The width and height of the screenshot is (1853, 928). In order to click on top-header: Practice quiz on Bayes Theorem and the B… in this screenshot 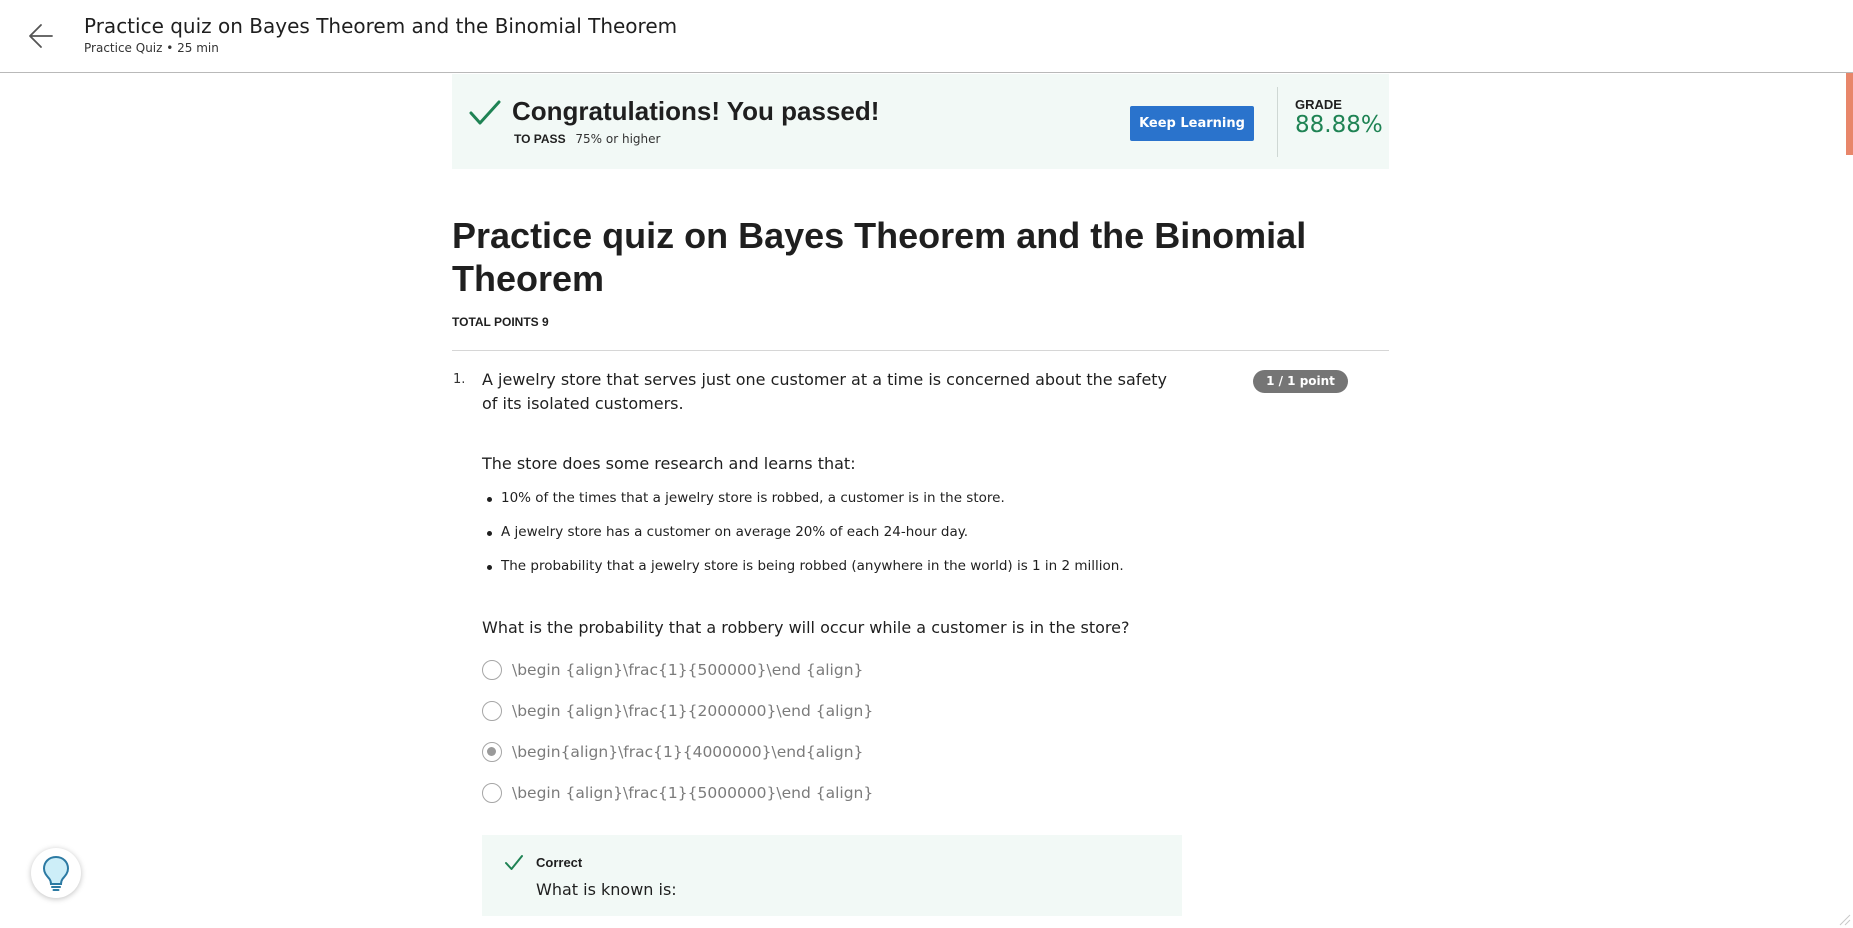, I will do `click(926, 36)`.